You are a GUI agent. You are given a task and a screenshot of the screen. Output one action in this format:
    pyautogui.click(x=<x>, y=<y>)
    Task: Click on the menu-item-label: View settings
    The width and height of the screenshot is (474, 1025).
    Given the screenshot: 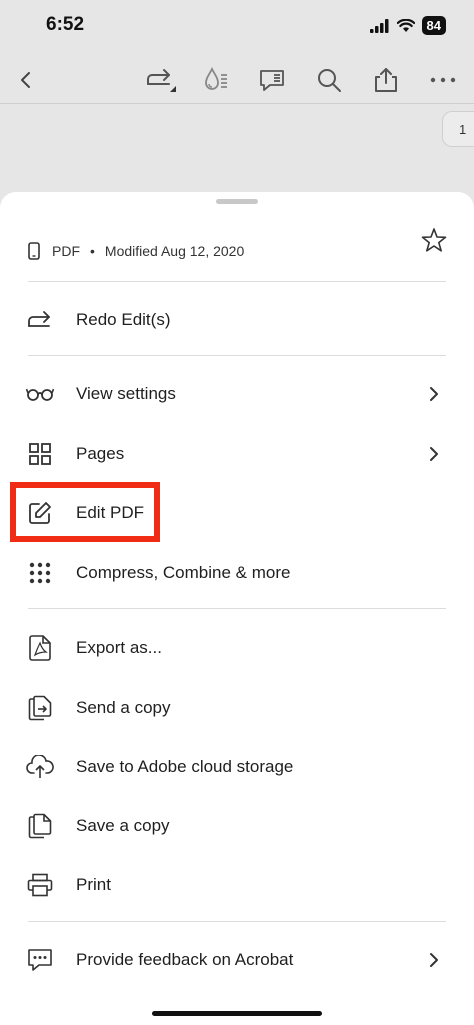 What is the action you would take?
    pyautogui.click(x=126, y=393)
    